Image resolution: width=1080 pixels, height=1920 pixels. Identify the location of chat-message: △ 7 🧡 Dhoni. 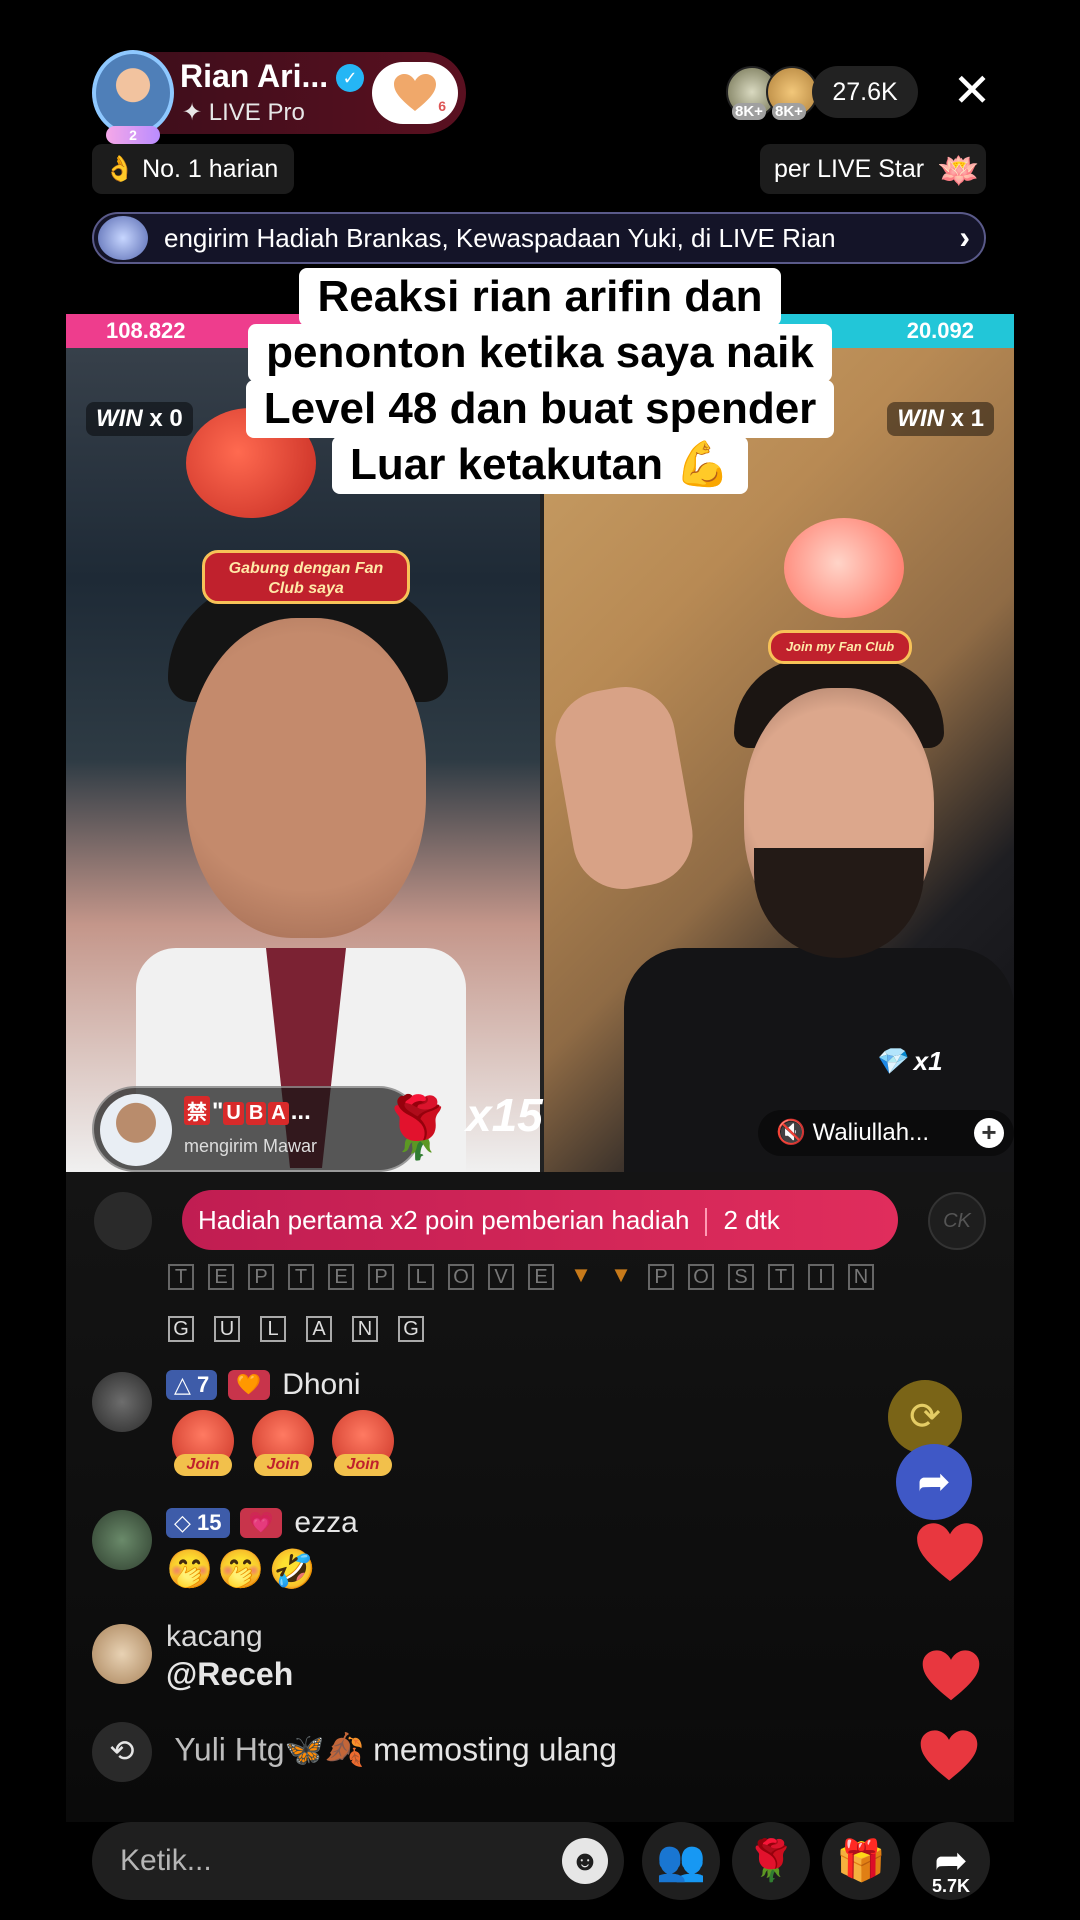
(263, 1385).